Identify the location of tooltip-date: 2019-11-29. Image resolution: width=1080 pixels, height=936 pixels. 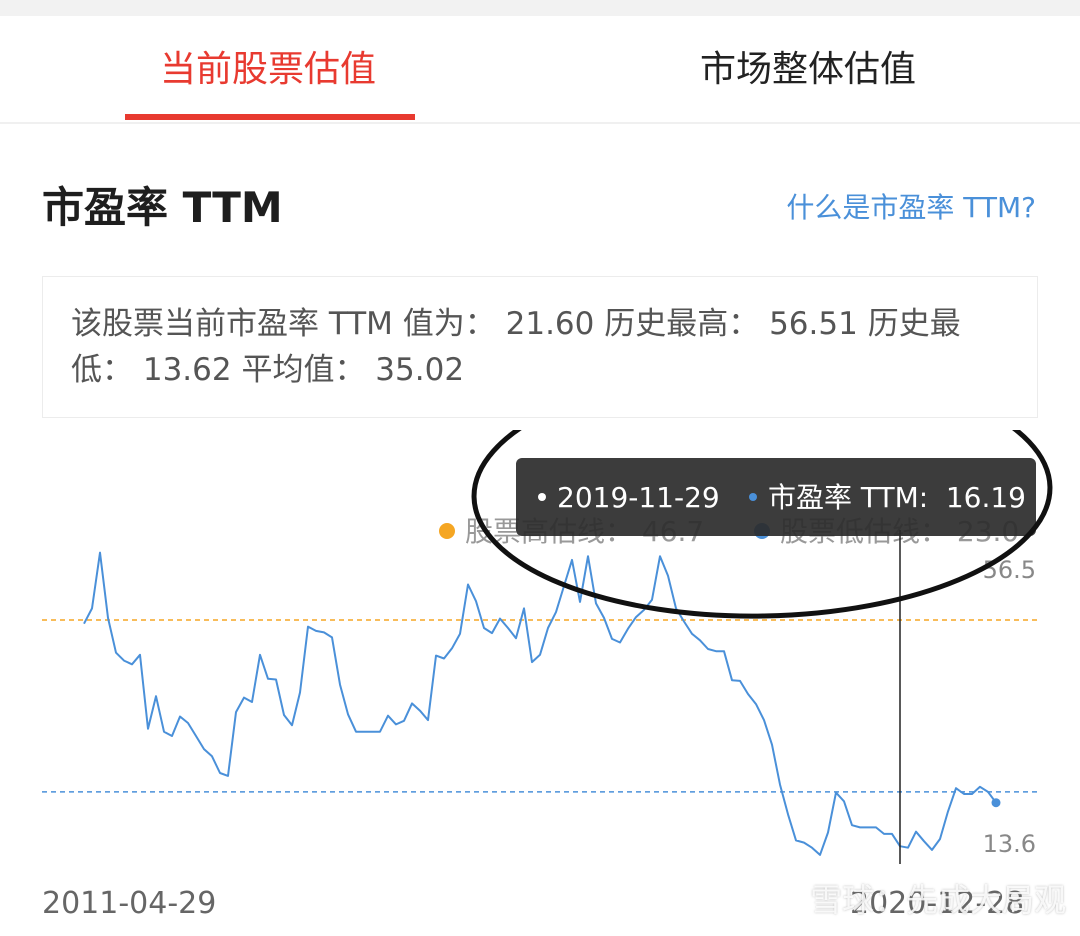
(638, 497).